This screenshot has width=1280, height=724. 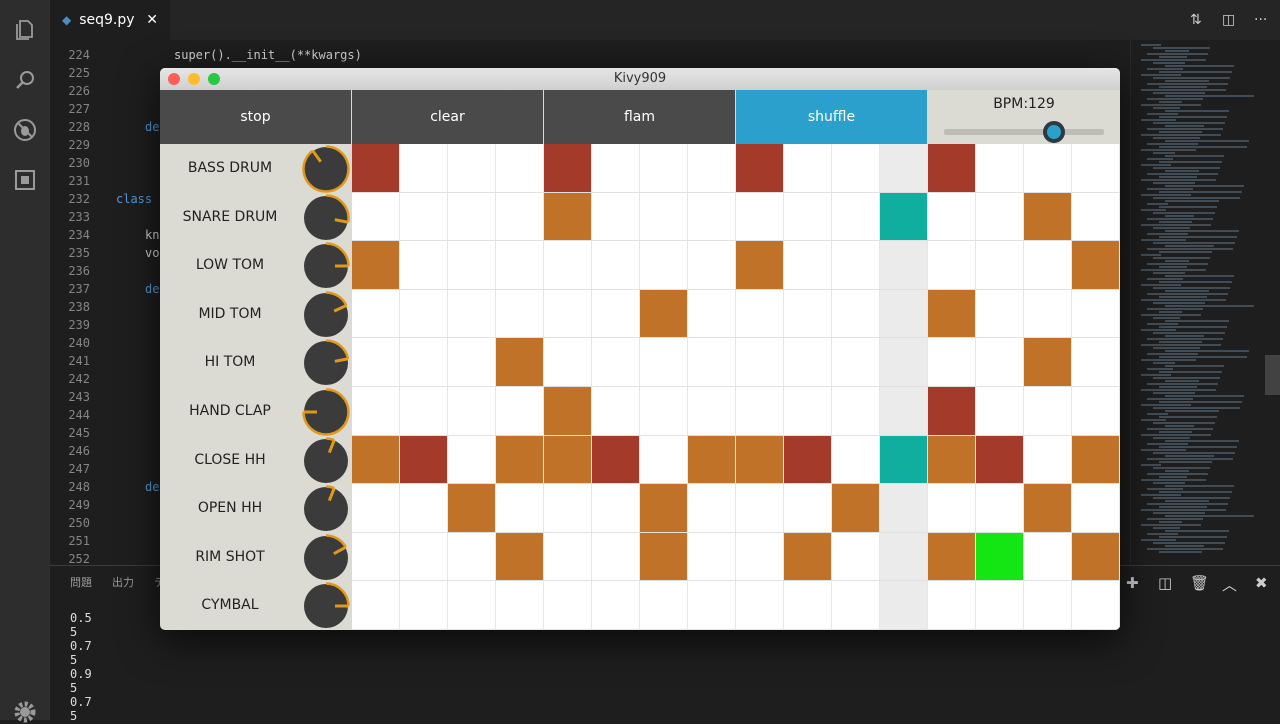 I want to click on flam-button: flam, so click(x=639, y=117).